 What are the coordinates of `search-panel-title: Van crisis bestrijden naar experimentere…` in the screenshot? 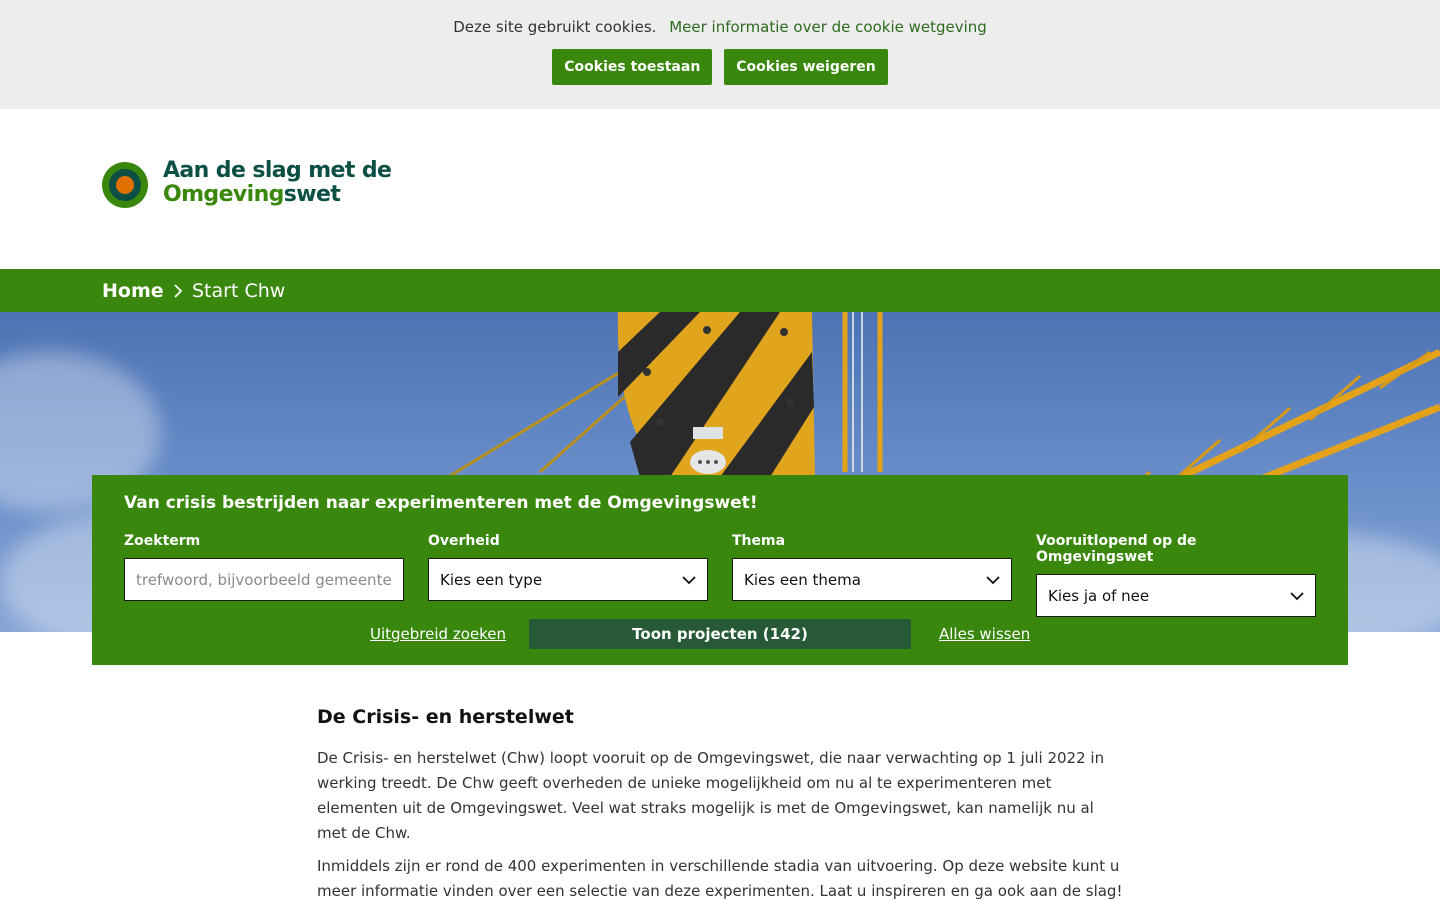 It's located at (441, 503).